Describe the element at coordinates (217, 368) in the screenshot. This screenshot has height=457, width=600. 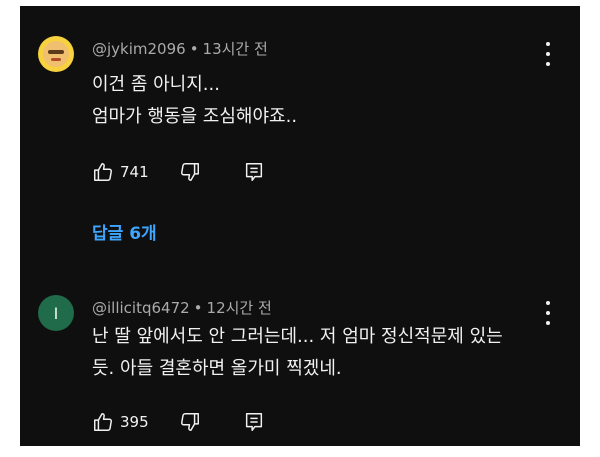
I see `comment-line: 듯. 아들 결혼하면 올가미 찍겠네.` at that location.